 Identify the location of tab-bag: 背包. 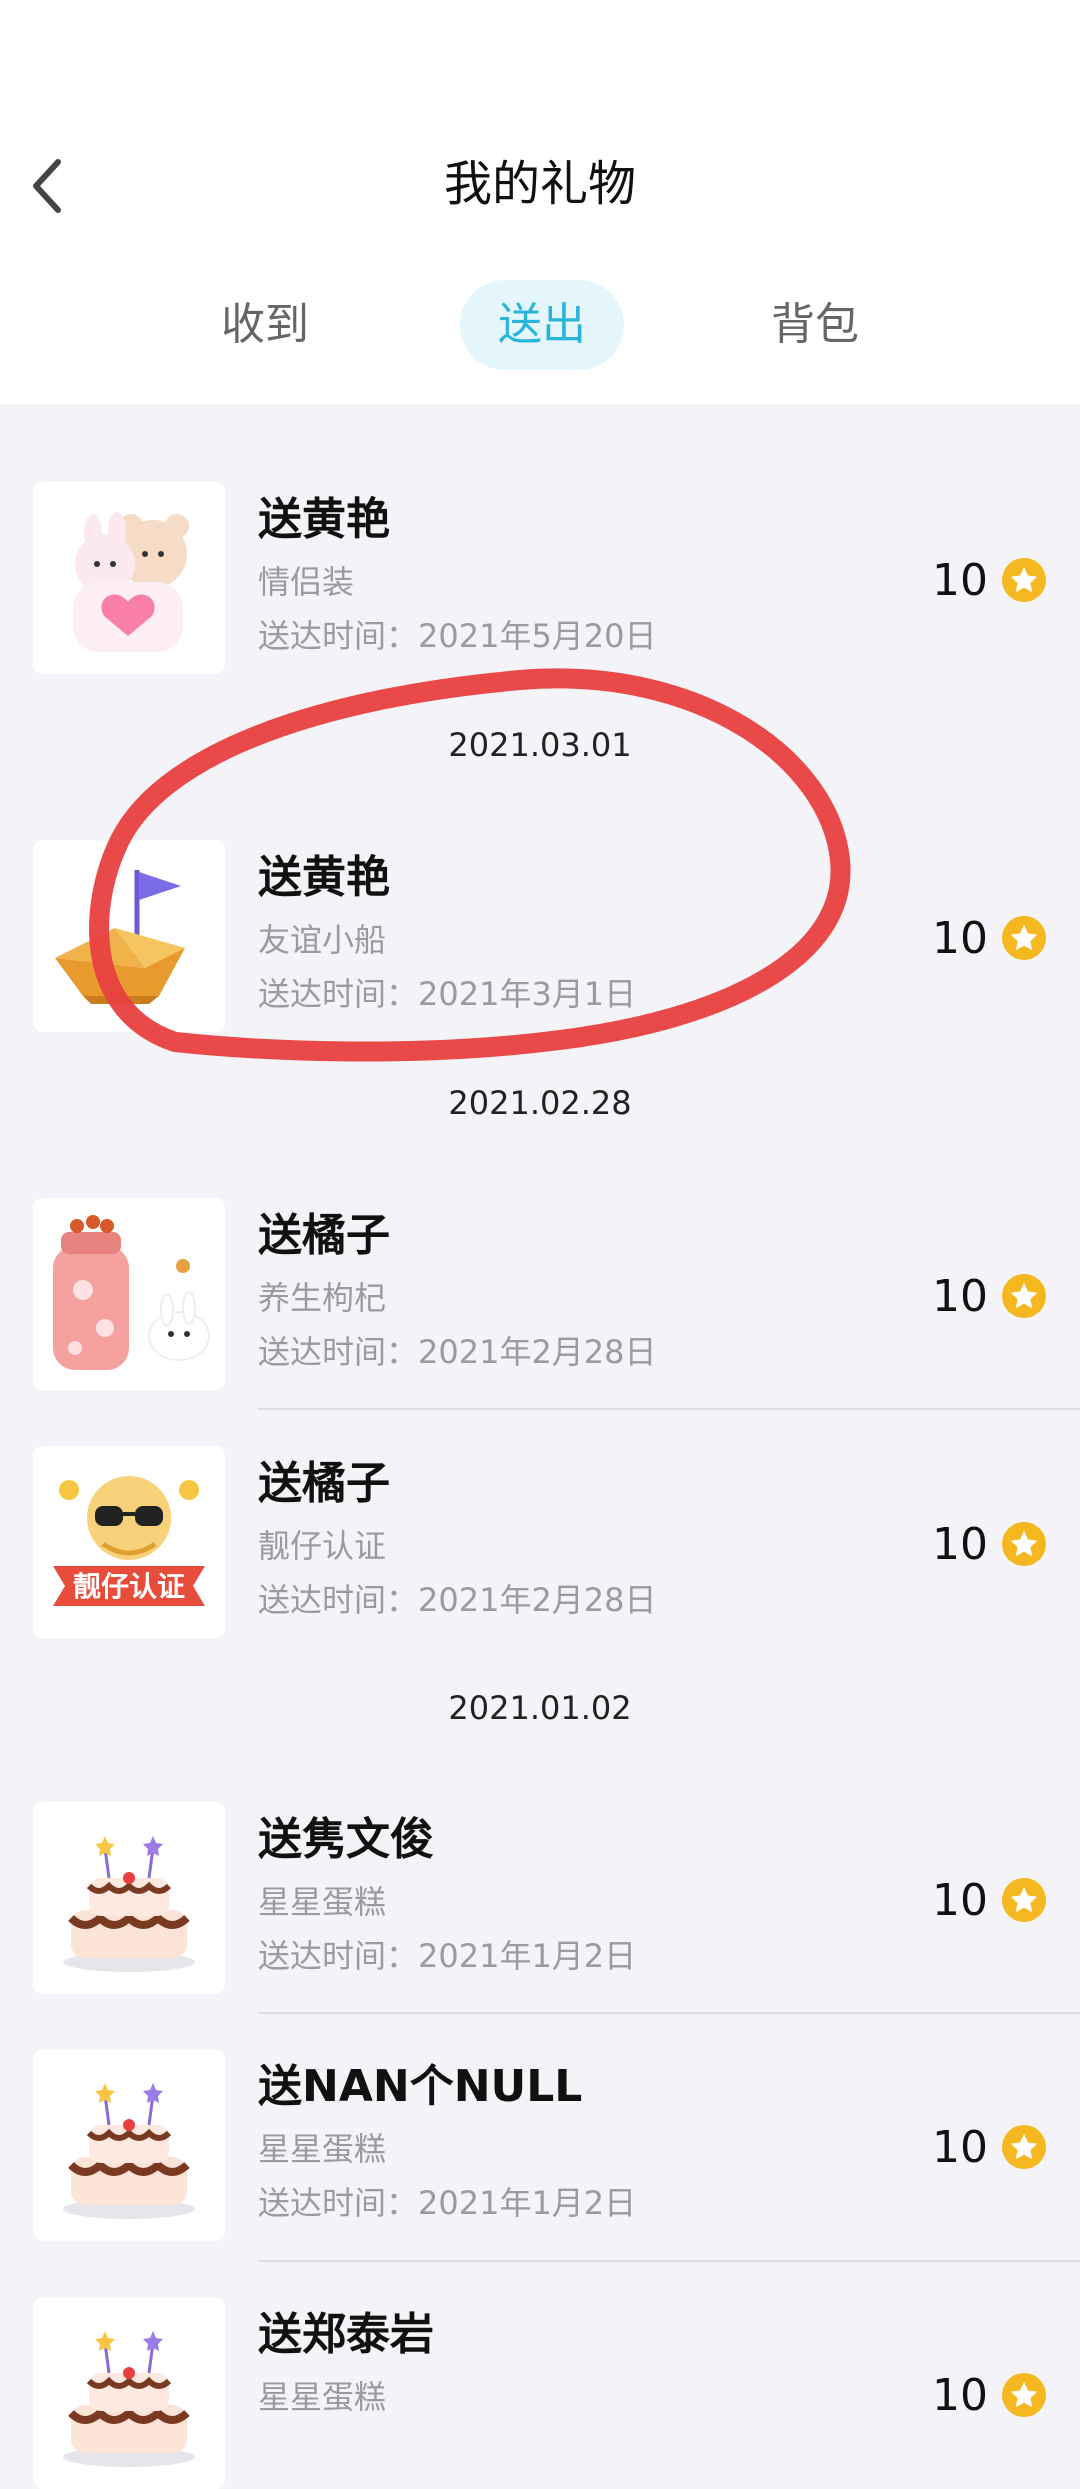
(815, 325).